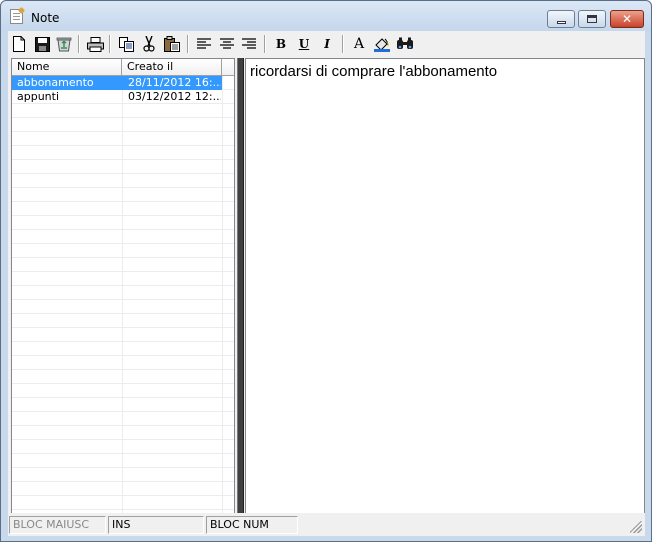  I want to click on paste-button, so click(172, 44).